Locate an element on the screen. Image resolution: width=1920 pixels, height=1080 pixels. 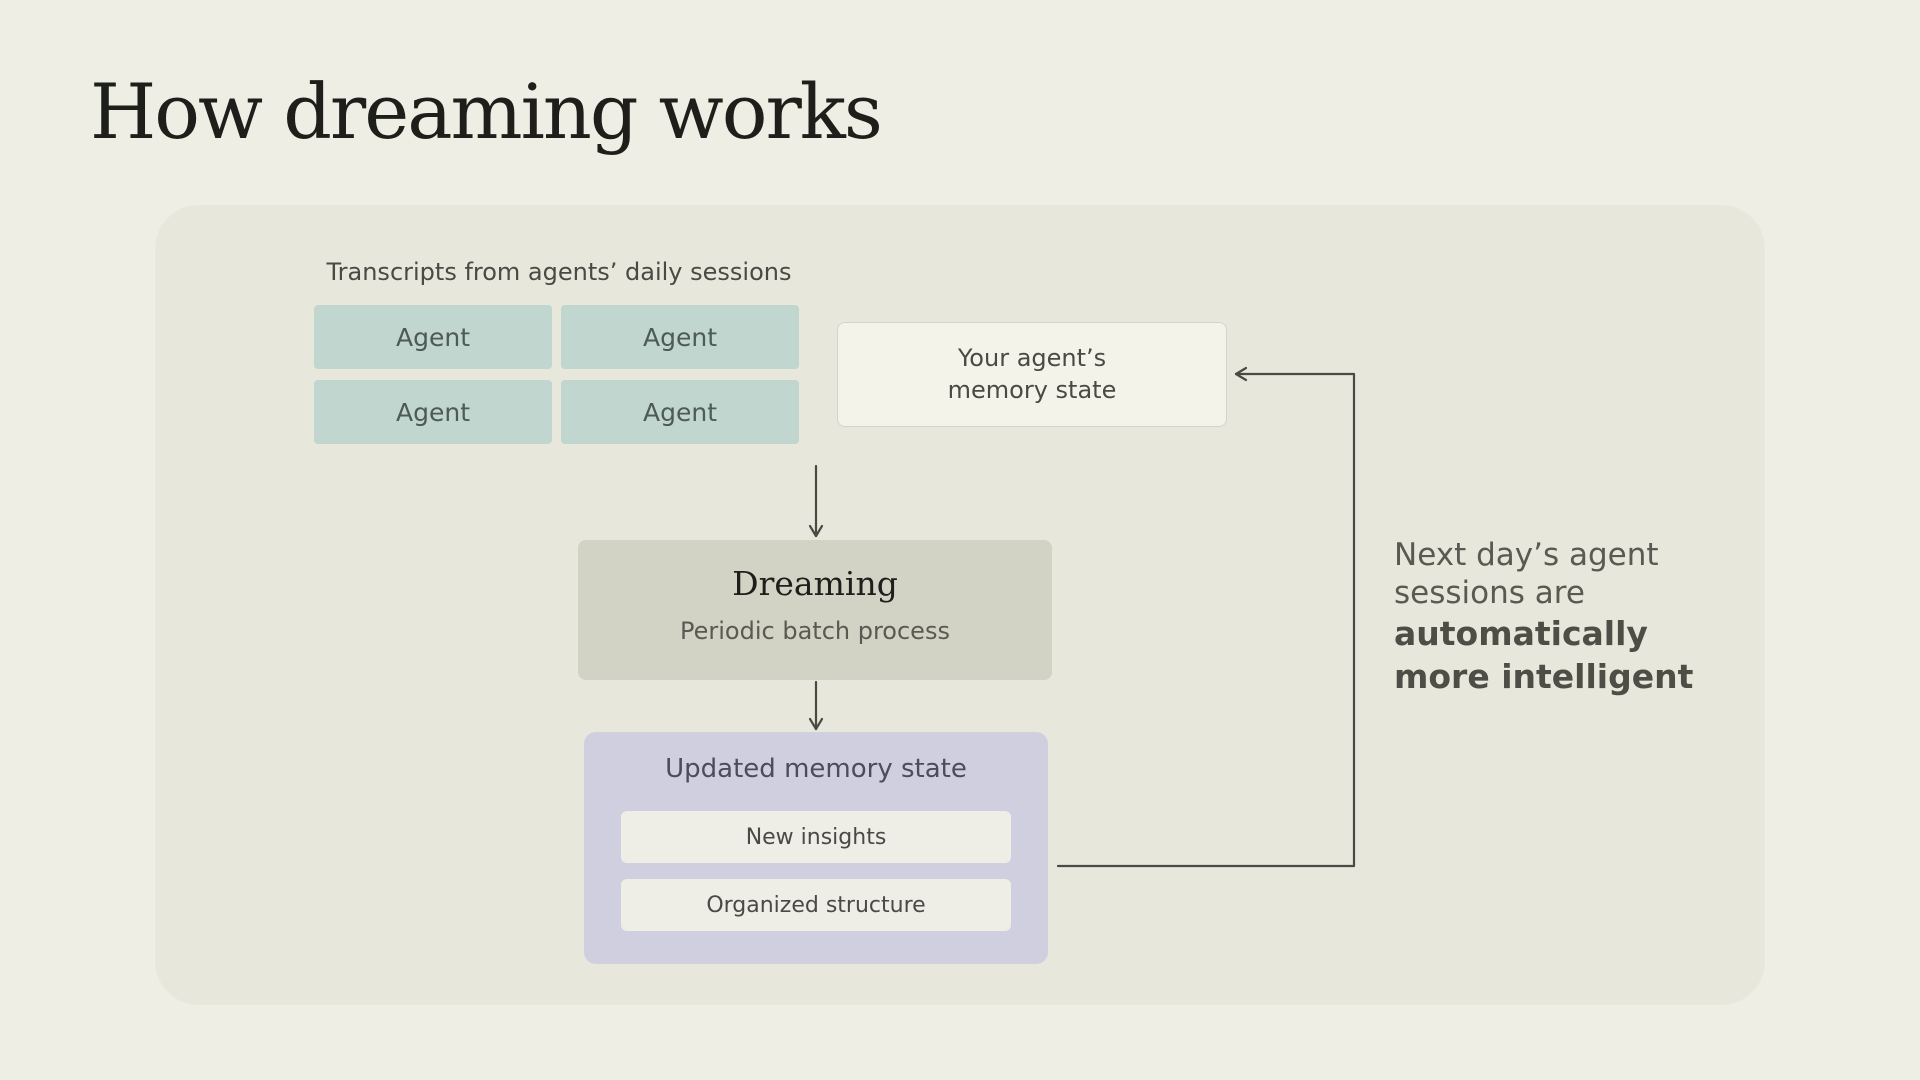
memory-state-box: Your agent’s memory state is located at coordinates (1032, 374).